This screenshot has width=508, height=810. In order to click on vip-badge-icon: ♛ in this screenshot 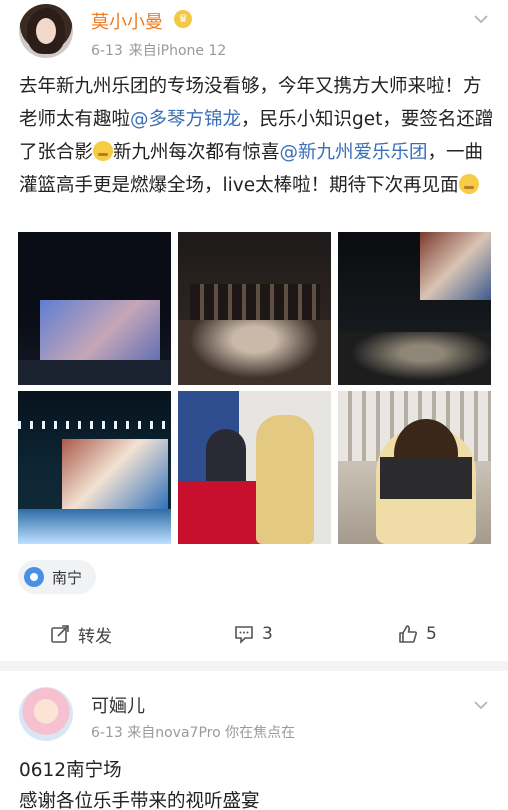, I will do `click(183, 19)`.